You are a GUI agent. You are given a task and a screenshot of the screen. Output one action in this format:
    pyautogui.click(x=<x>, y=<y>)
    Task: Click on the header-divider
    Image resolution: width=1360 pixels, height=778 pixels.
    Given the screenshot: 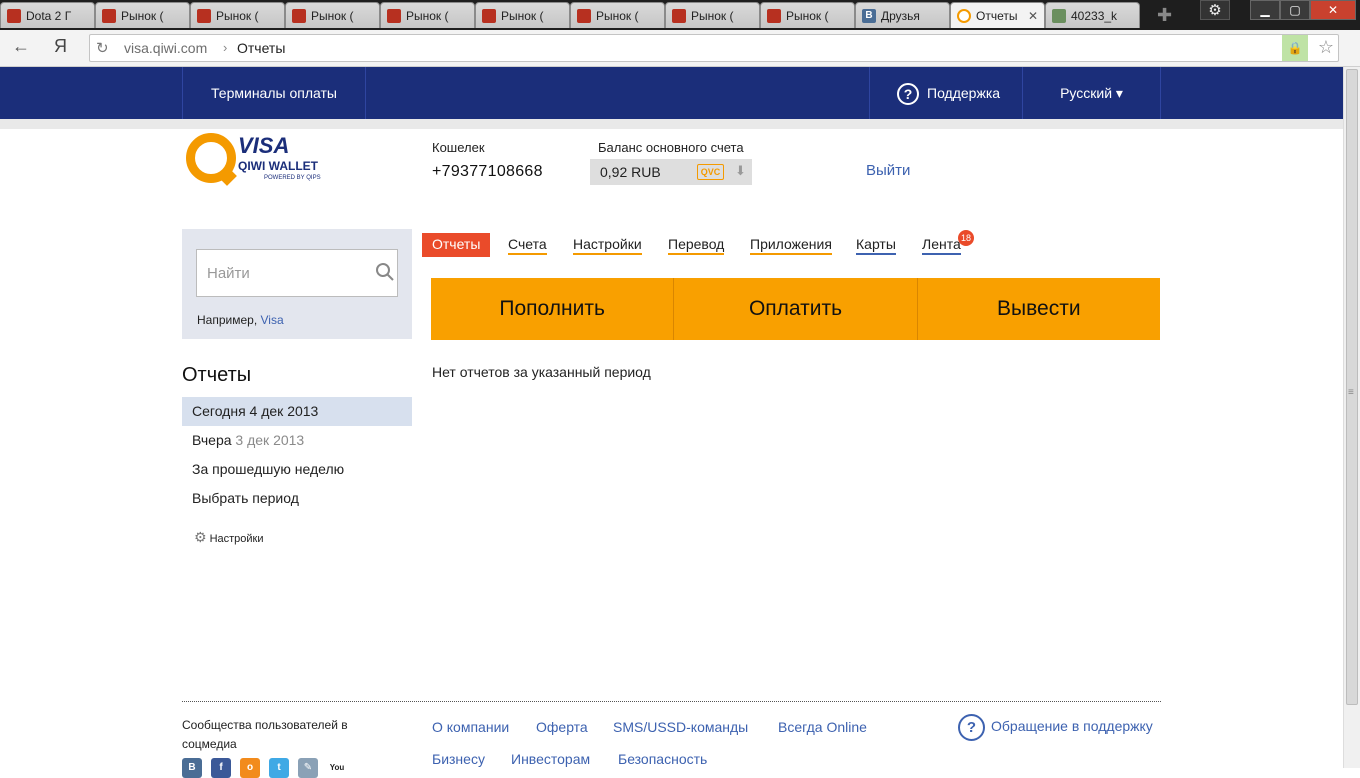 What is the action you would take?
    pyautogui.click(x=671, y=124)
    